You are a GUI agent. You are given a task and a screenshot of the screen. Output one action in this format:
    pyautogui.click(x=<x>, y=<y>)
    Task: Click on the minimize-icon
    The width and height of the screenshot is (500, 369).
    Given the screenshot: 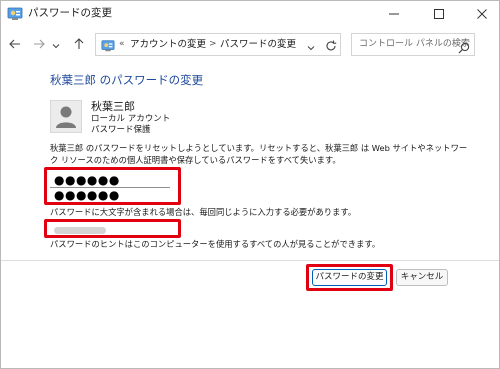 What is the action you would take?
    pyautogui.click(x=394, y=14)
    